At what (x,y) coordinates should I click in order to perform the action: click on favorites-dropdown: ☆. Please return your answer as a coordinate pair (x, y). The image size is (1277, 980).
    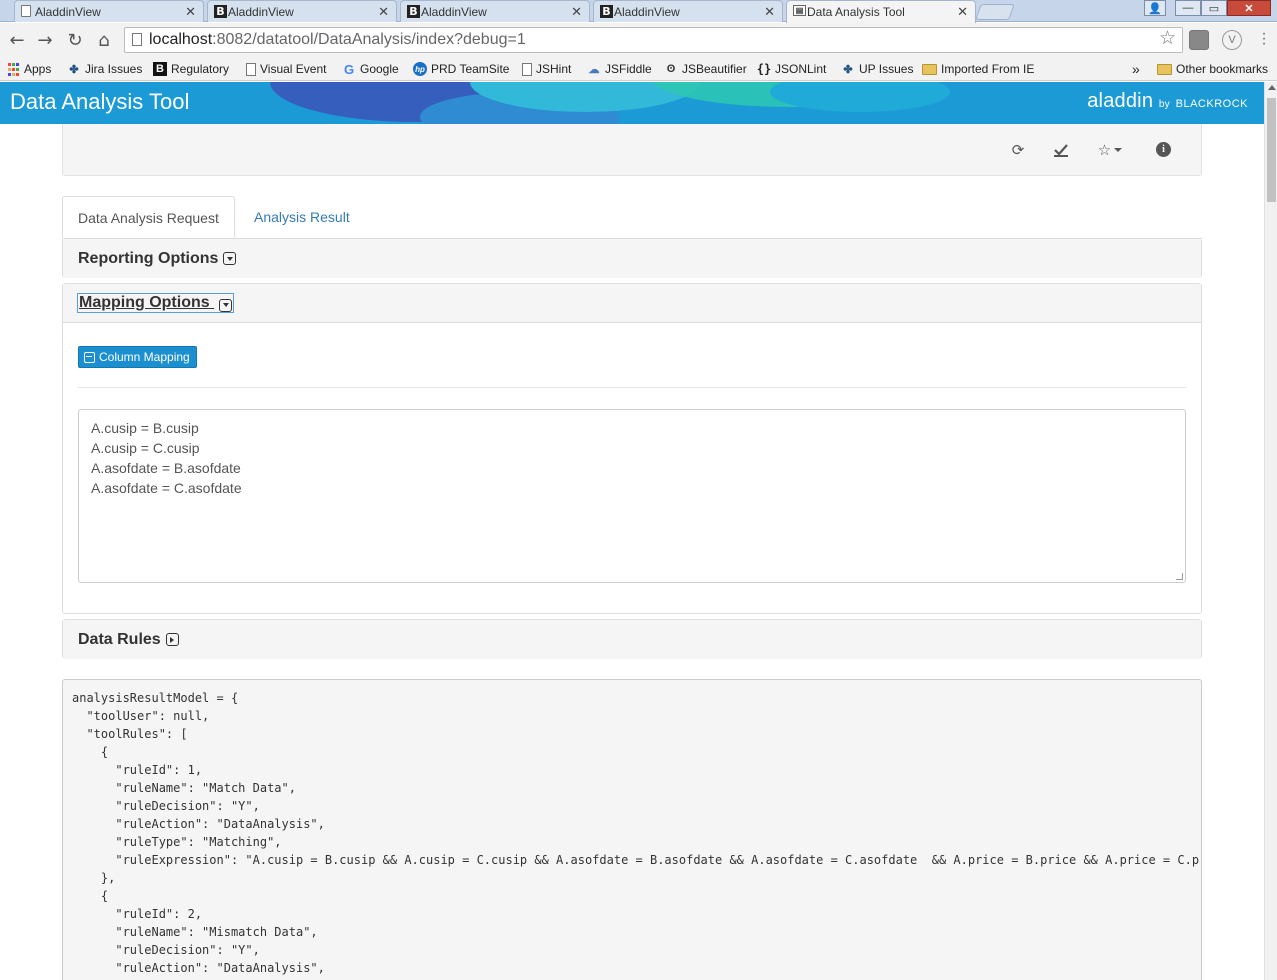
    Looking at the image, I should click on (1110, 150).